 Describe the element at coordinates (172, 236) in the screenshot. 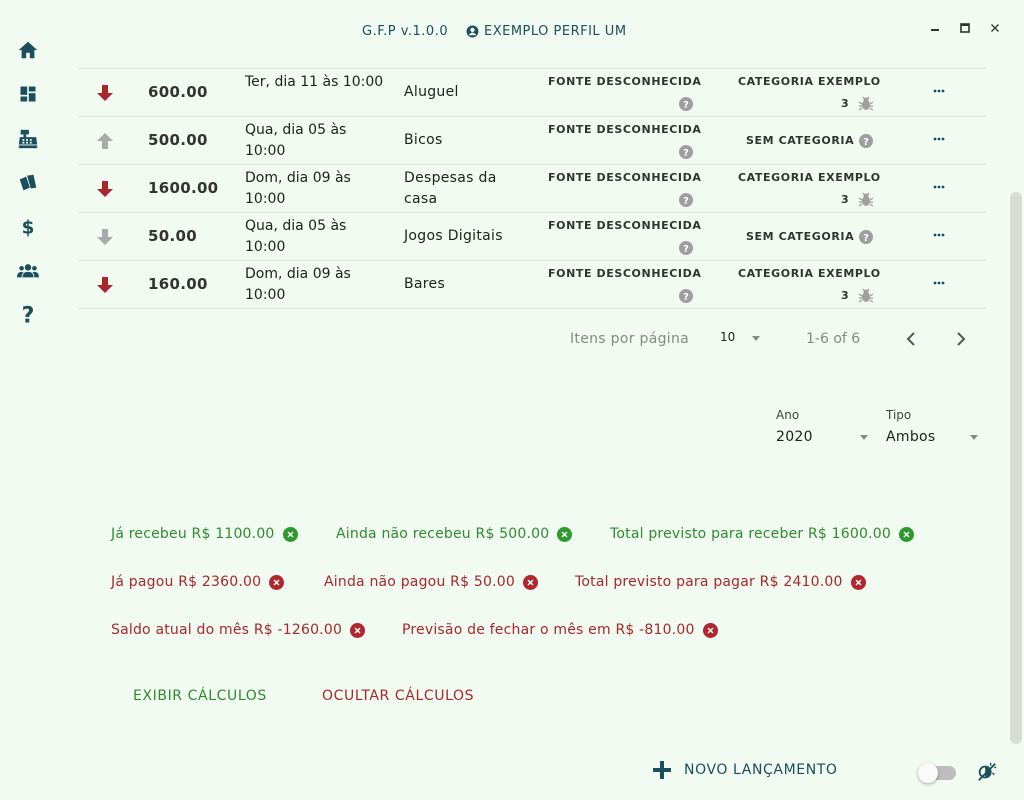

I see `row-amount: 50.00` at that location.